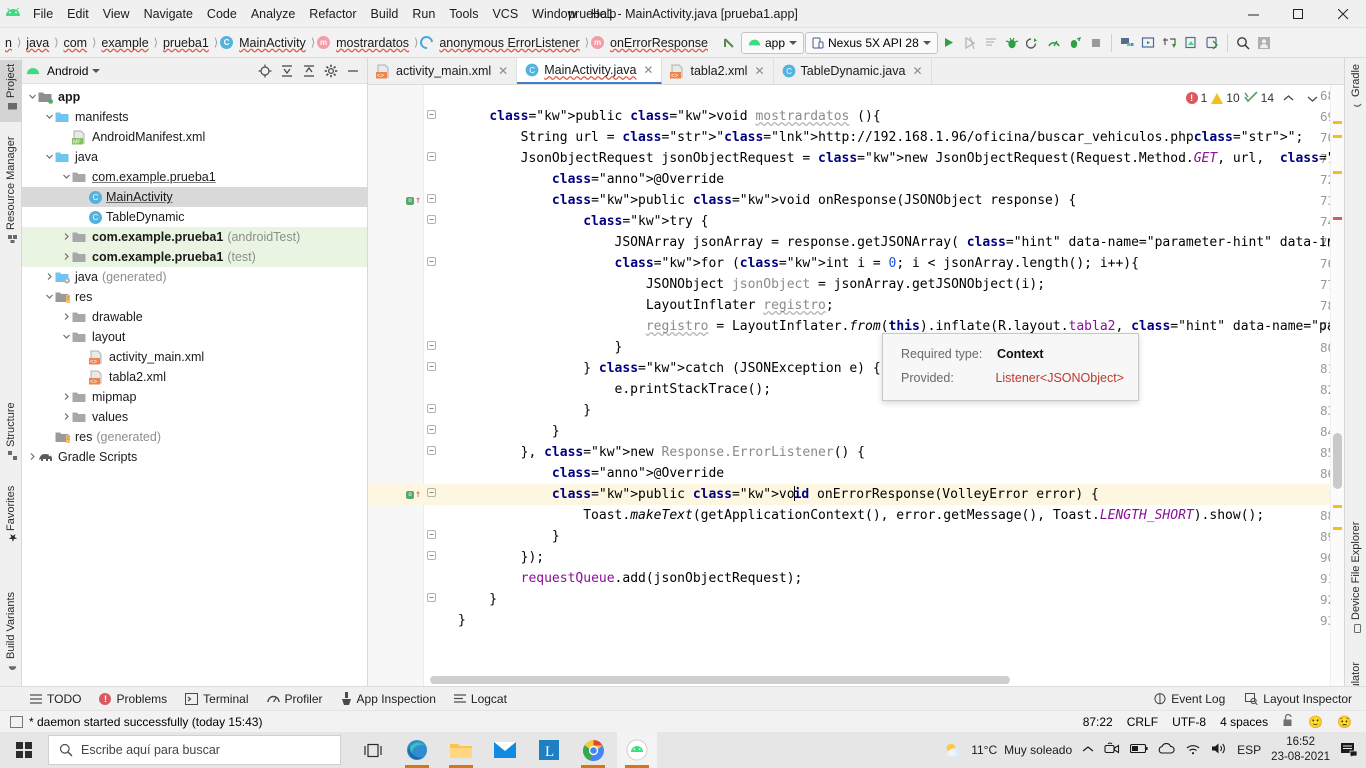 This screenshot has height=768, width=1366. I want to click on back-arrow-icon, so click(729, 43).